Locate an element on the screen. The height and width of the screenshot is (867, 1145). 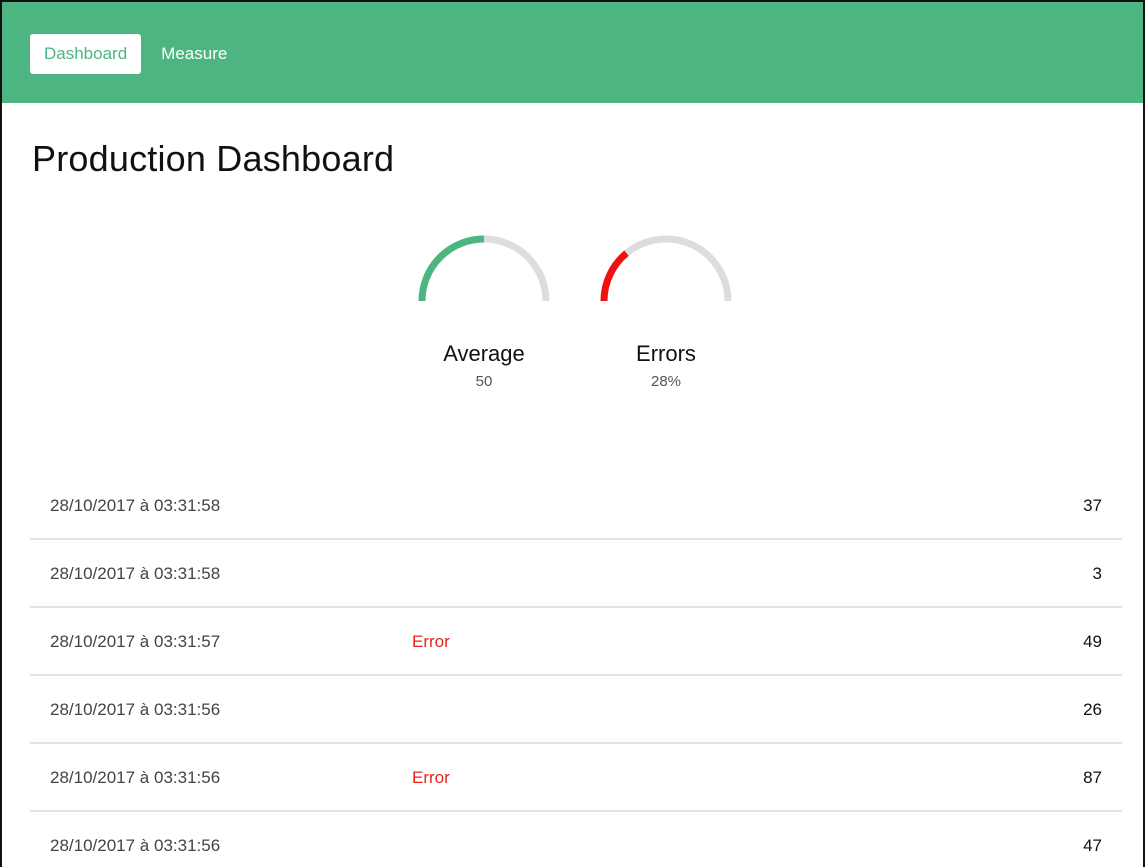
measure-value: 49 is located at coordinates (1092, 641).